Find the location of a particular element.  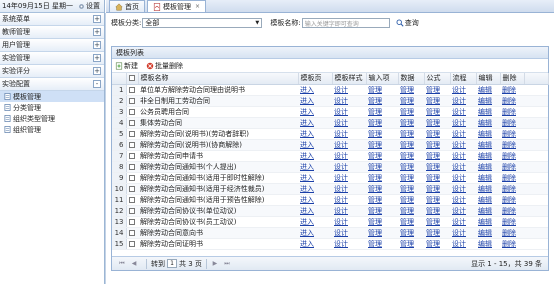

sidebar-section-system-menu: 系统菜单 + is located at coordinates (52, 19).